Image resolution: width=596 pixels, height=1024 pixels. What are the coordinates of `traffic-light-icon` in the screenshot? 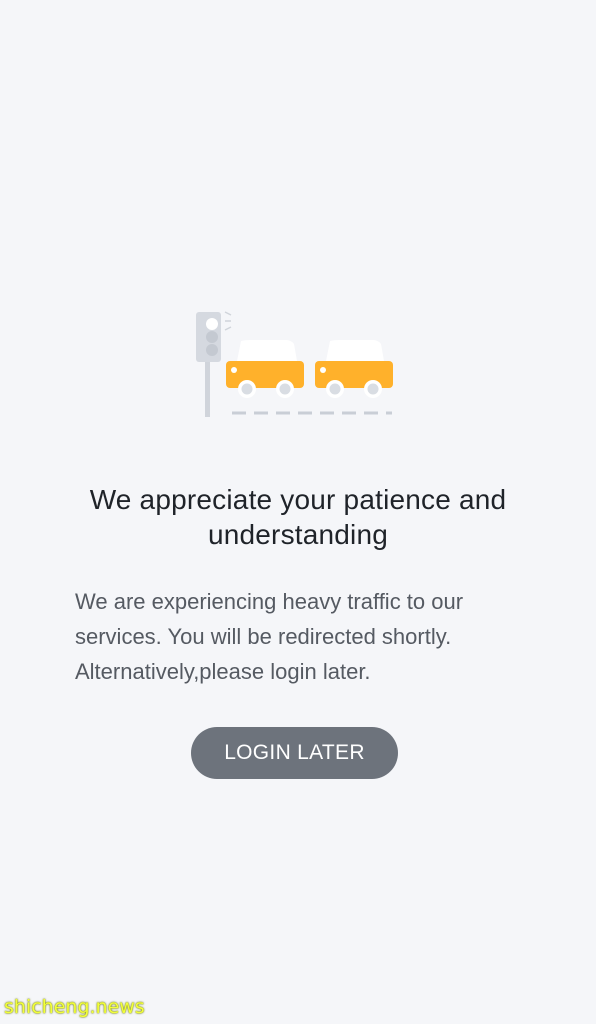 It's located at (214, 364).